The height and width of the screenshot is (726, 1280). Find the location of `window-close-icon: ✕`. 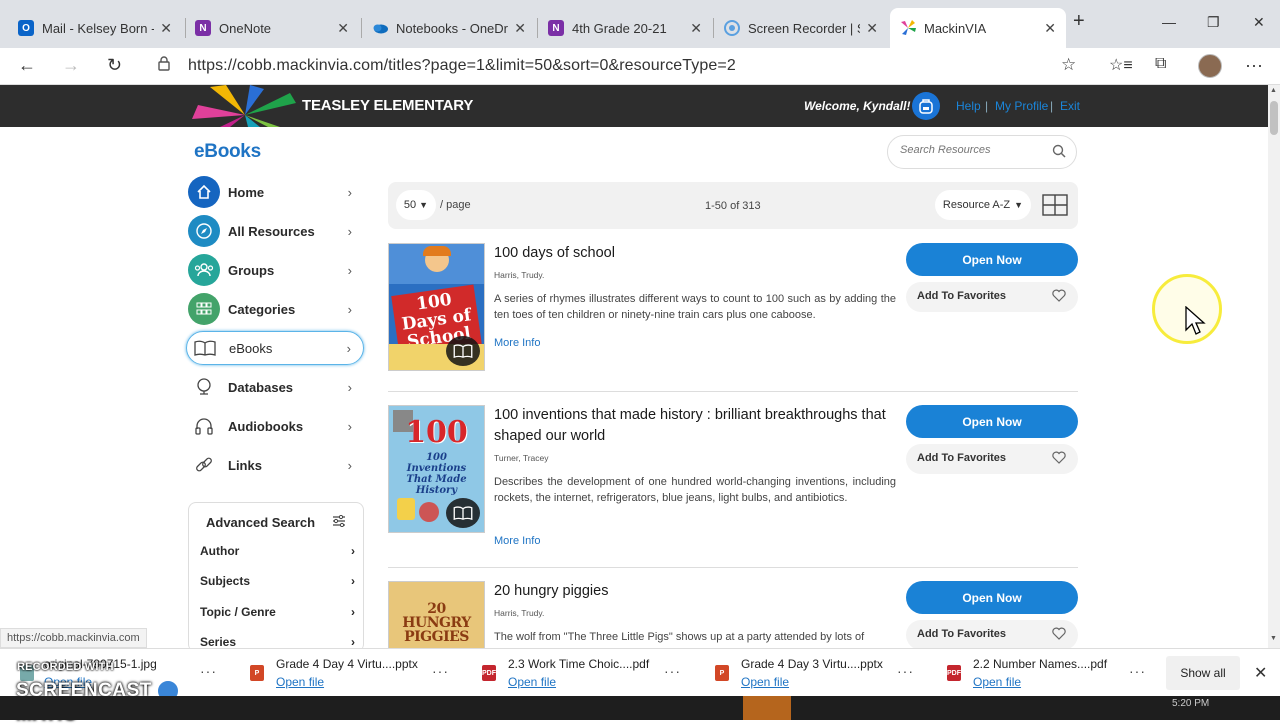

window-close-icon: ✕ is located at coordinates (1259, 22).